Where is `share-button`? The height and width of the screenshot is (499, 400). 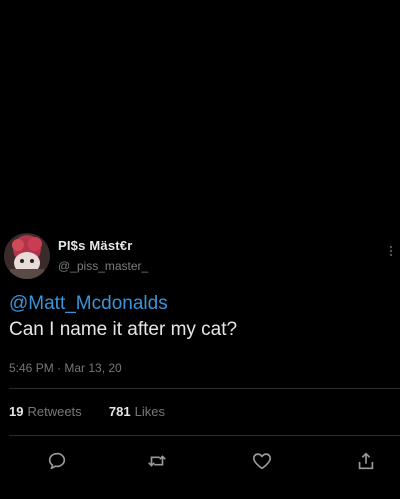
share-button is located at coordinates (367, 462).